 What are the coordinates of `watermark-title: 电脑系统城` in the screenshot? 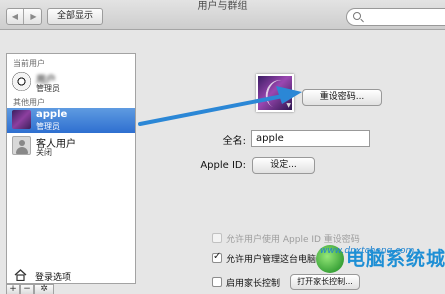 It's located at (395, 259).